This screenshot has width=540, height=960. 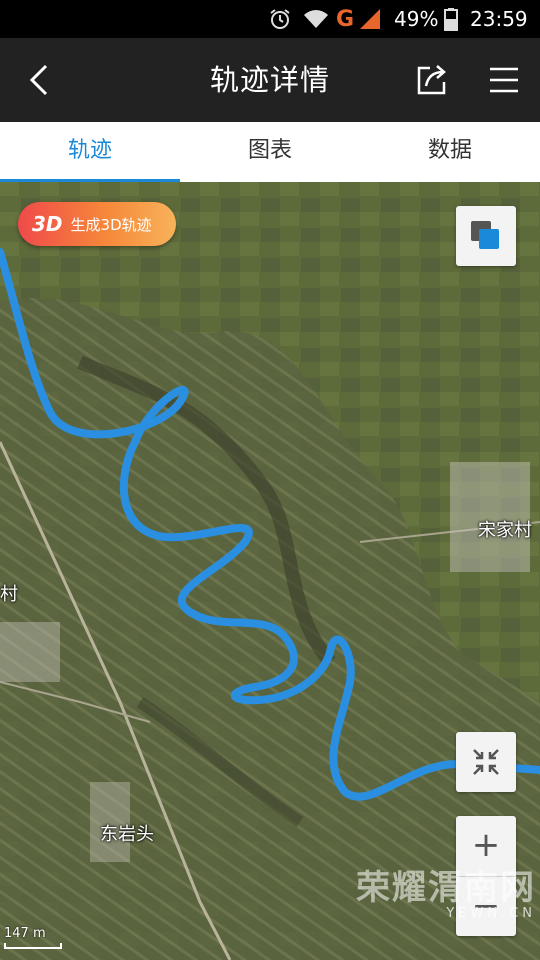 What do you see at coordinates (432, 80) in the screenshot?
I see `share-icon` at bounding box center [432, 80].